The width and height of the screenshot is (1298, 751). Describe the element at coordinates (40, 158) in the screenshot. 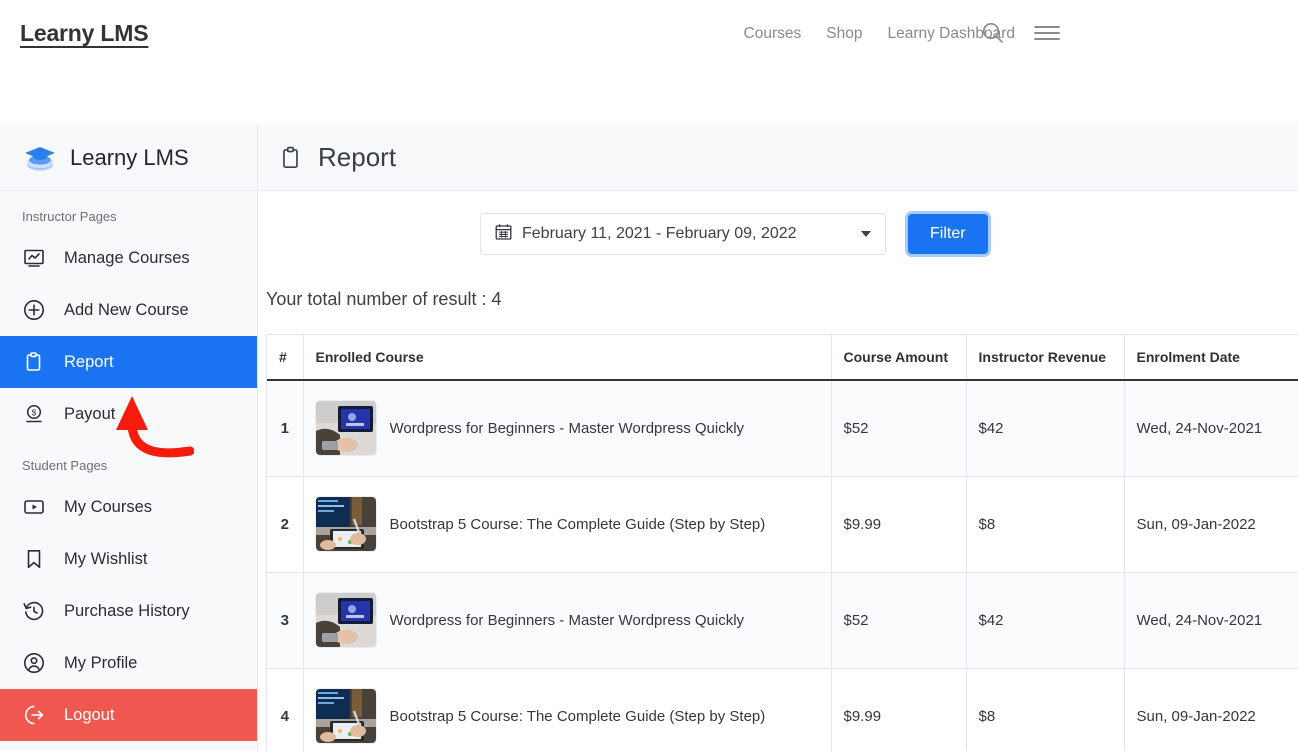

I see `graduation-cap-logo` at that location.